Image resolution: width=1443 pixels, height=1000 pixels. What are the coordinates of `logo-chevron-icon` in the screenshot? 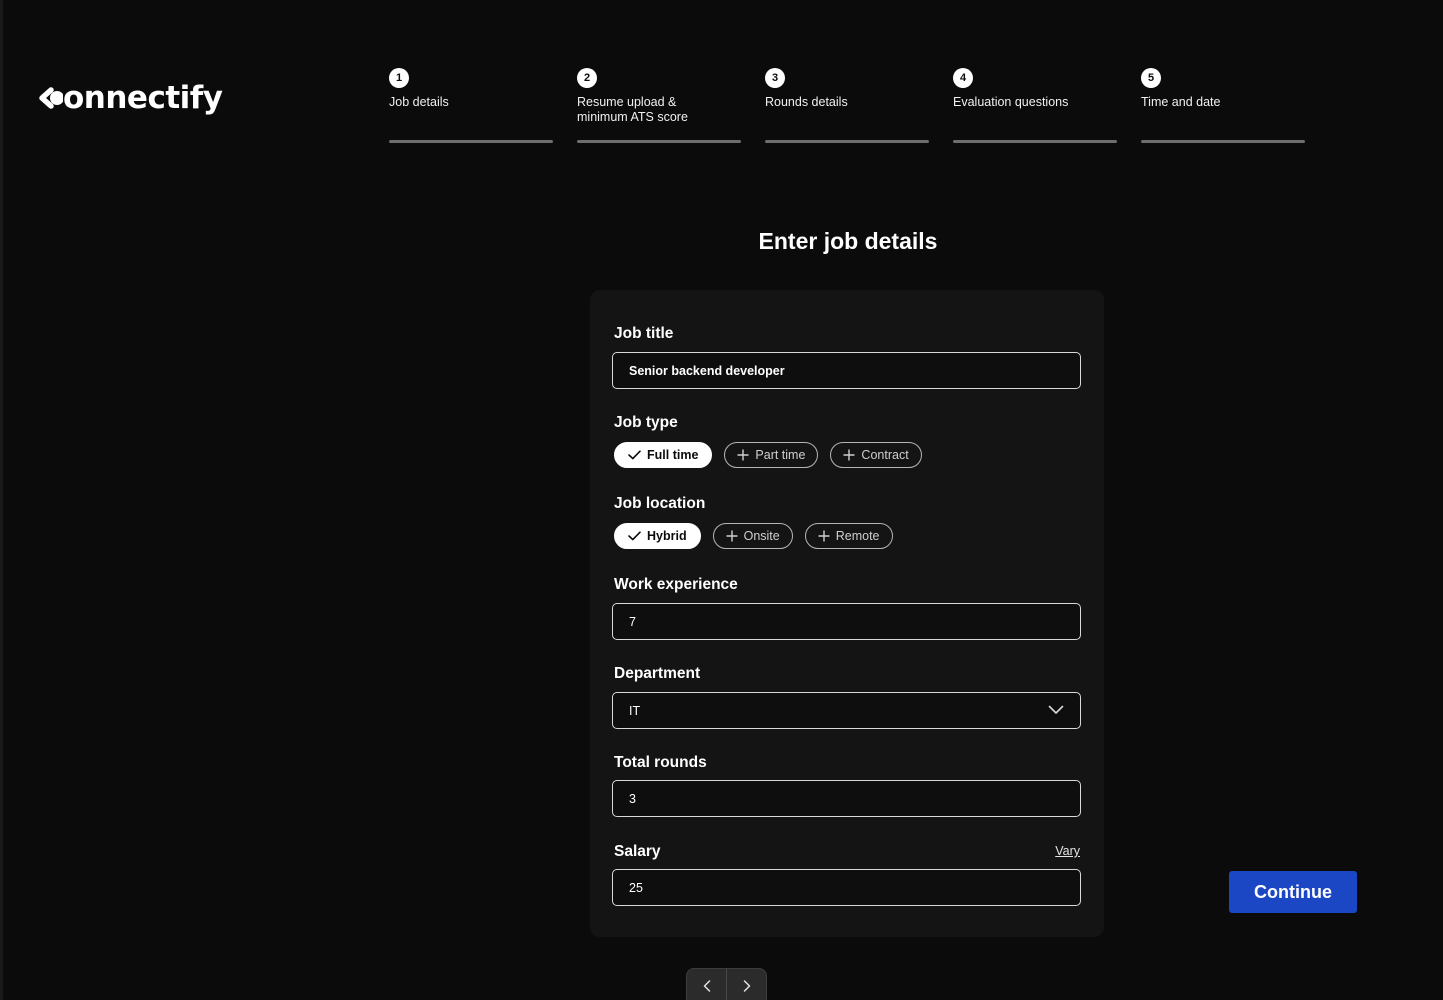 It's located at (51, 98).